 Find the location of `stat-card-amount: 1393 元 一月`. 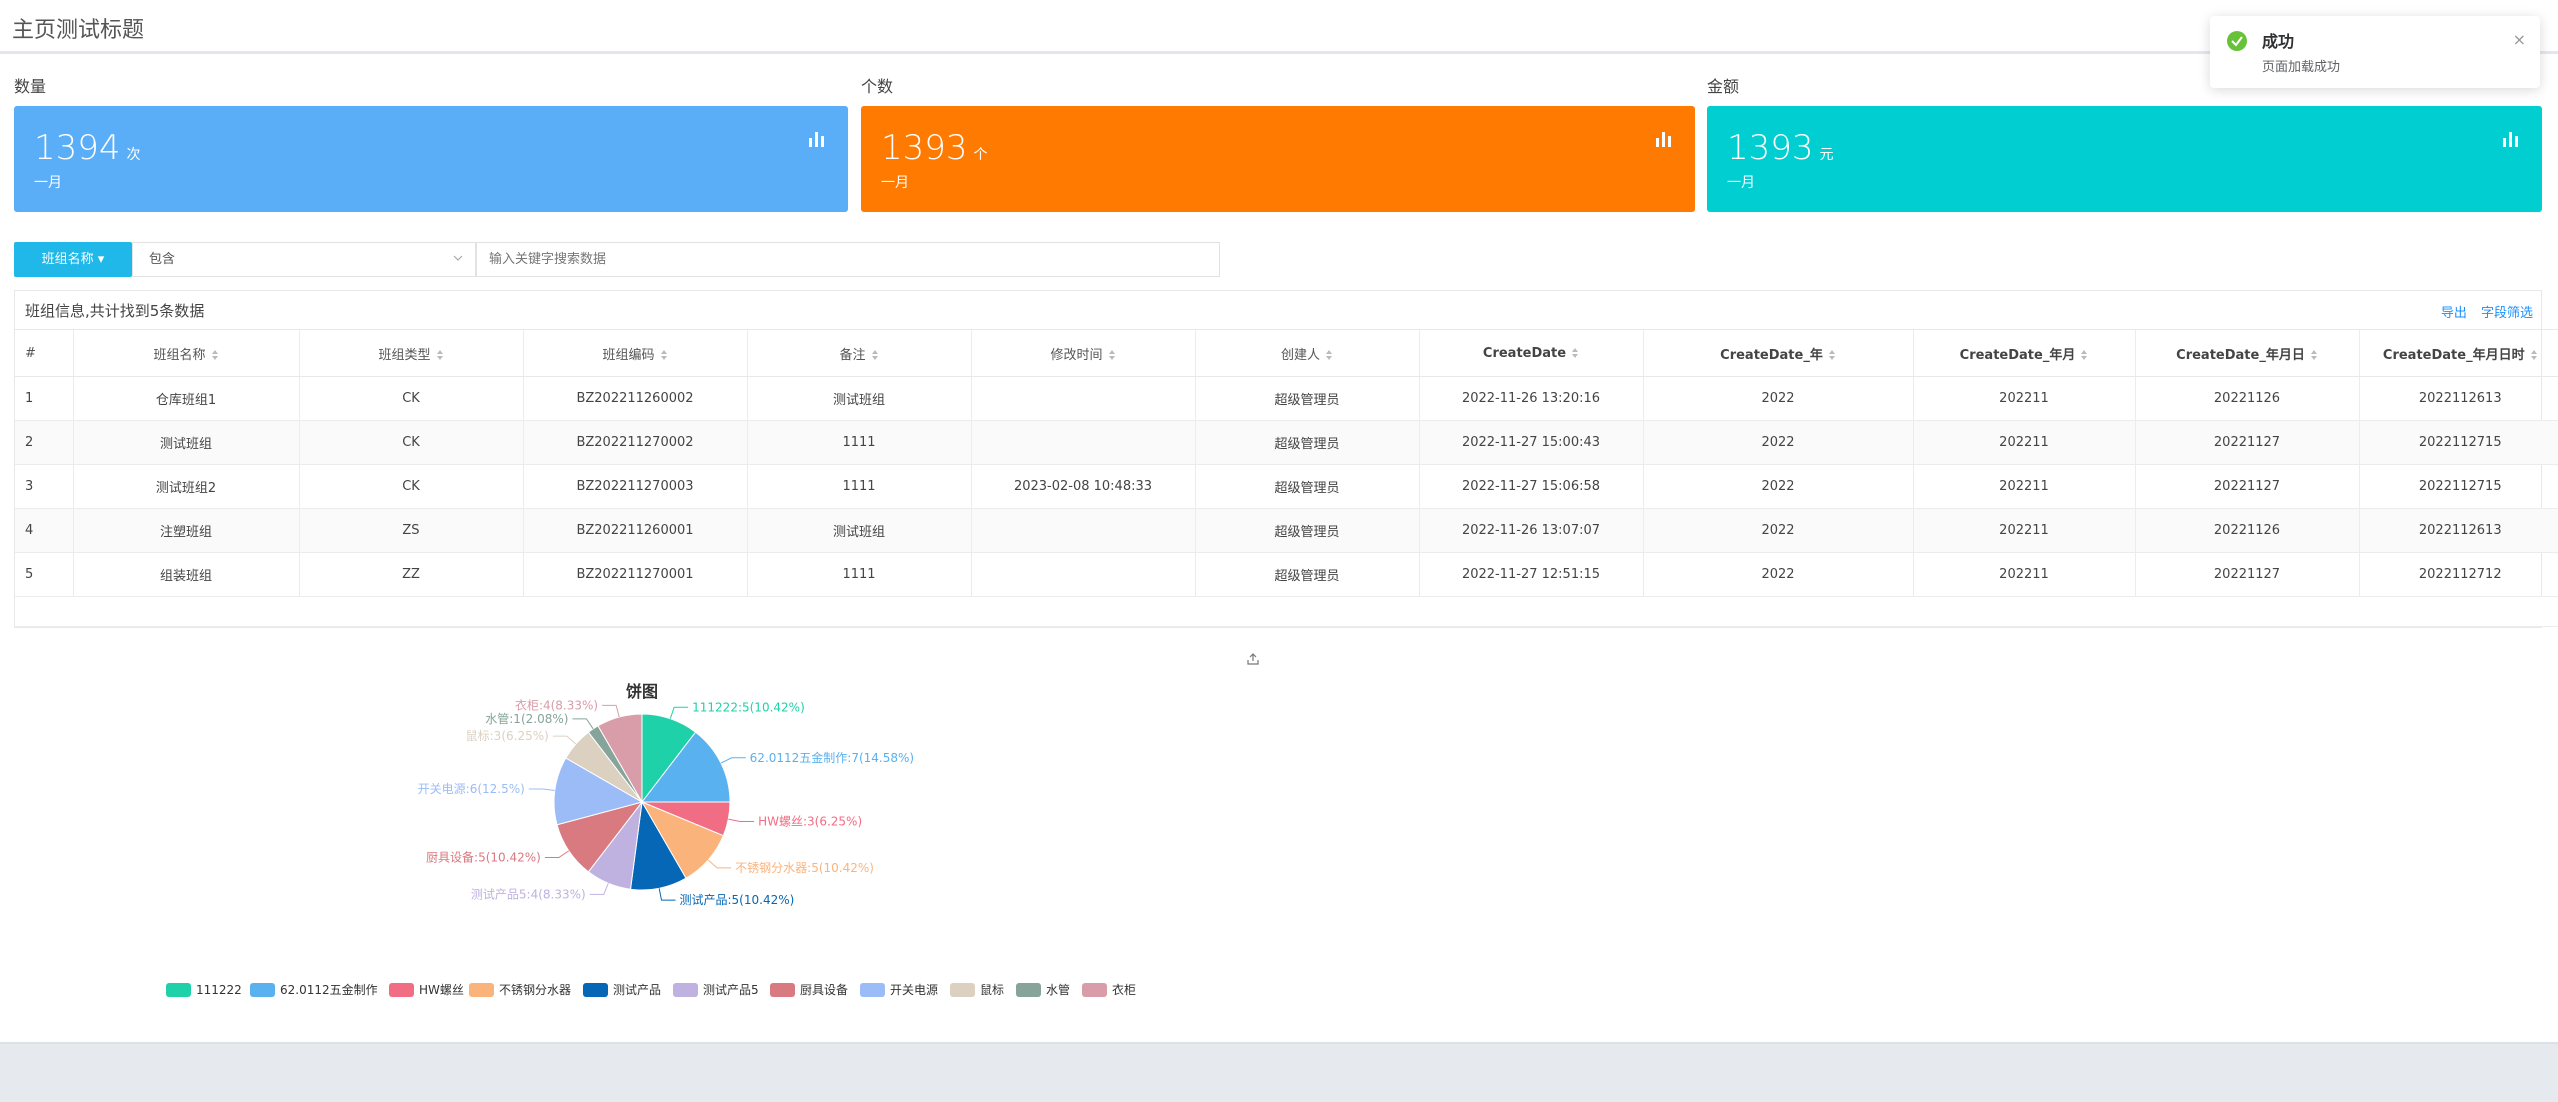

stat-card-amount: 1393 元 一月 is located at coordinates (2124, 159).